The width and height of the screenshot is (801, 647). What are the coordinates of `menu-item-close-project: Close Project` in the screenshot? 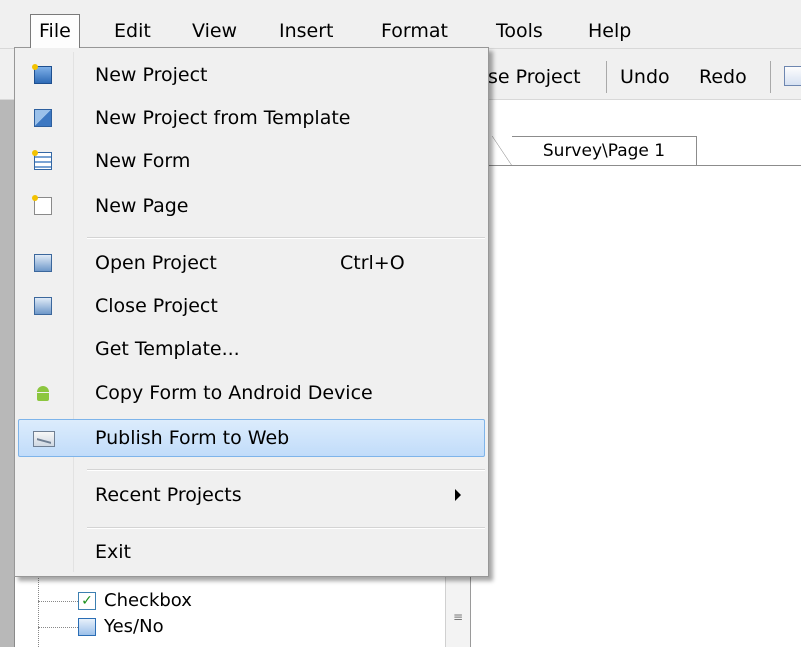 It's located at (251, 306).